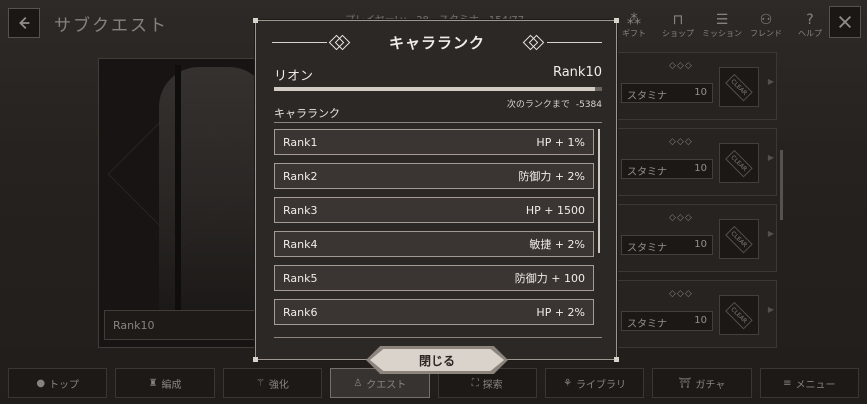 Image resolution: width=867 pixels, height=404 pixels. Describe the element at coordinates (307, 113) in the screenshot. I see `section-label: キャラランク` at that location.